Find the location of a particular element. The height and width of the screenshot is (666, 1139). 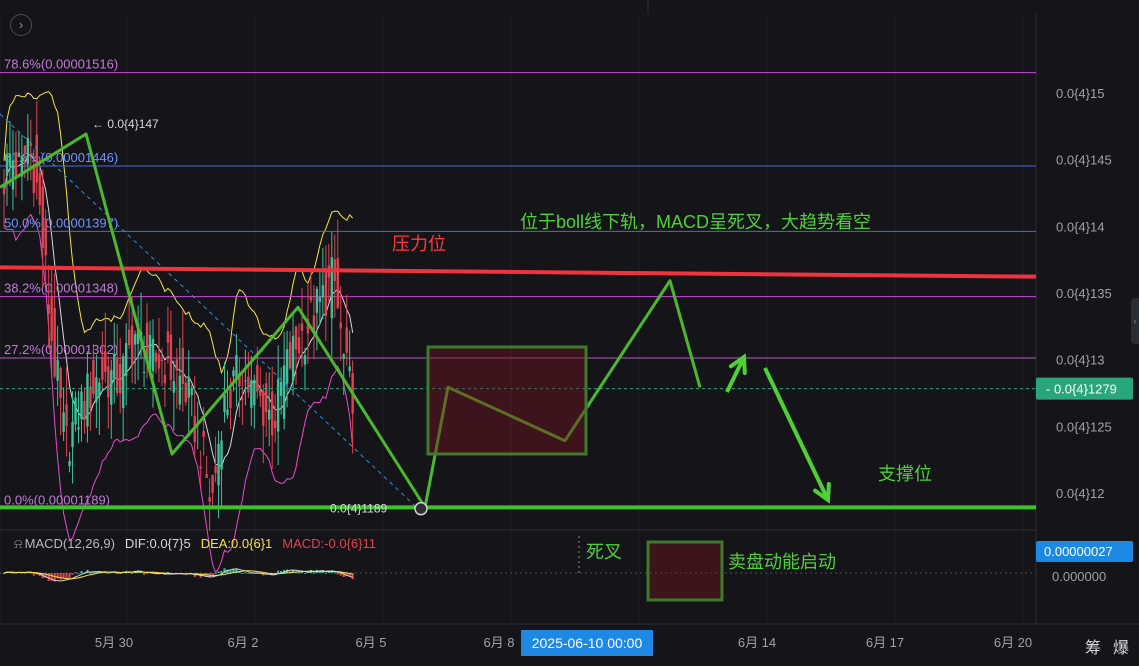

y-tick-label: 0.0{4}14 is located at coordinates (1080, 226).